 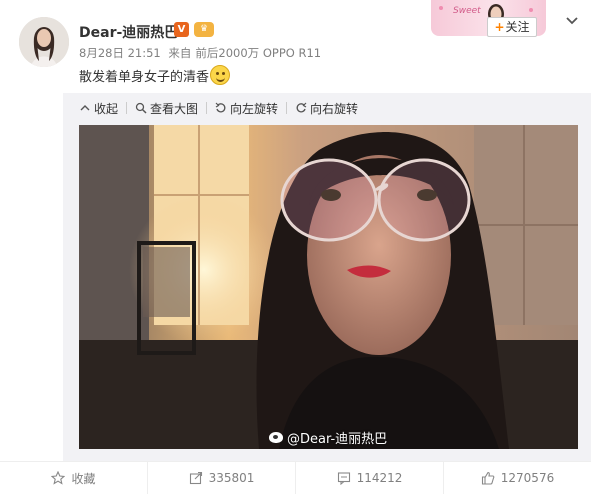 I want to click on watermark-text: @Dear-迪丽热巴, so click(x=337, y=439).